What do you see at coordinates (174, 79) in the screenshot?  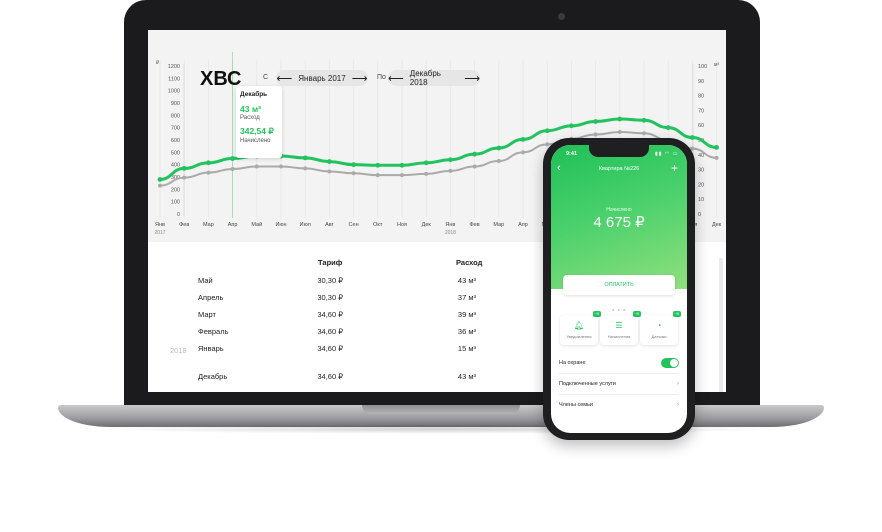 I see `y-tick-left: 1100` at bounding box center [174, 79].